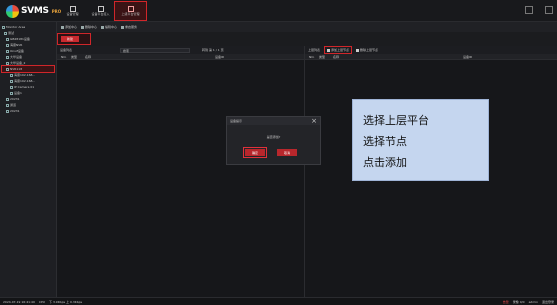 The height and width of the screenshot is (305, 557). What do you see at coordinates (338, 50) in the screenshot?
I see `add-upper-node-button: 添加上层节点` at bounding box center [338, 50].